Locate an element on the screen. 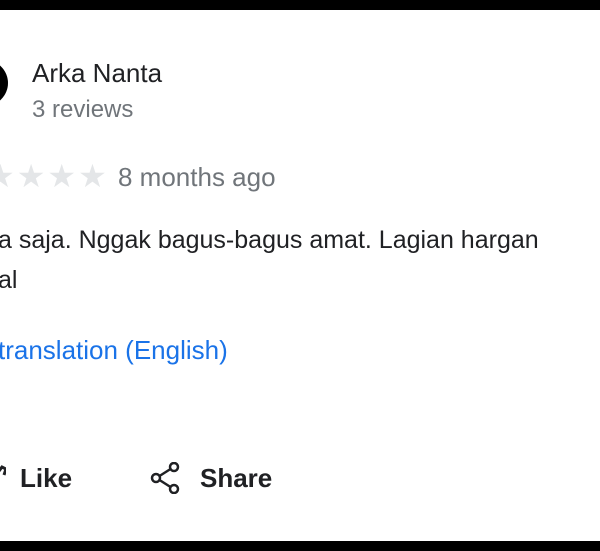 This screenshot has width=600, height=551. share-icon is located at coordinates (165, 478).